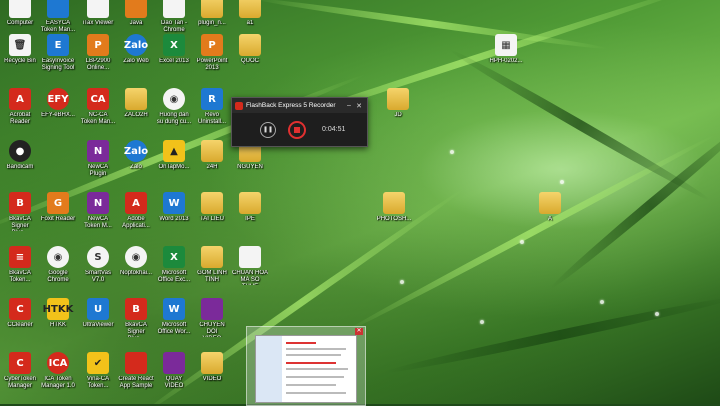 The image size is (720, 406). Describe the element at coordinates (250, 277) in the screenshot. I see `desktop-icon-label: CHUAN HOA MA SO THUE` at that location.